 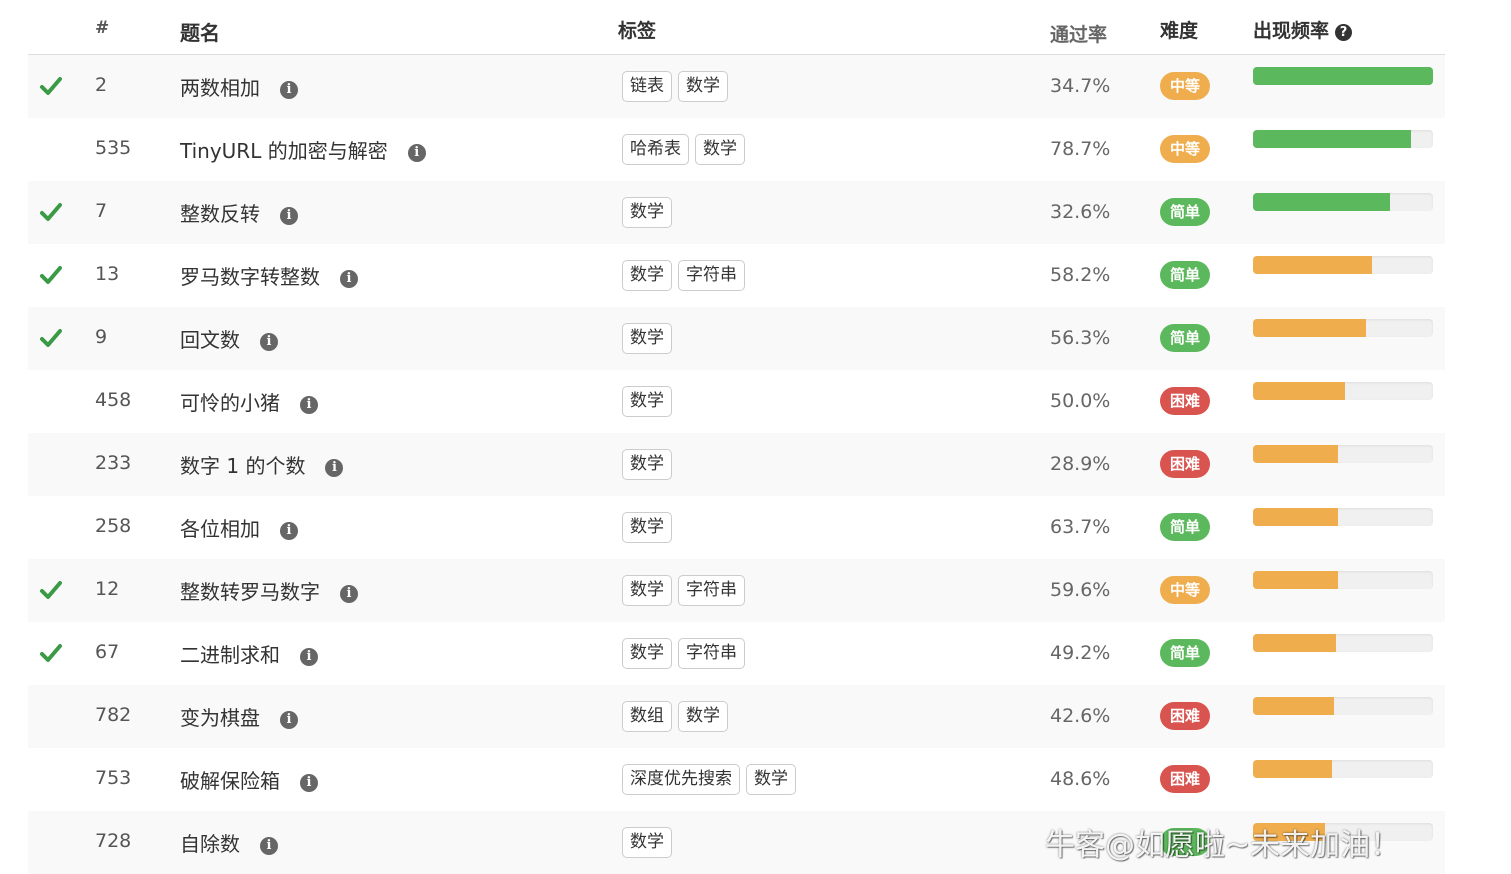 I want to click on problem-title-link: 变为棋盘, so click(x=220, y=718).